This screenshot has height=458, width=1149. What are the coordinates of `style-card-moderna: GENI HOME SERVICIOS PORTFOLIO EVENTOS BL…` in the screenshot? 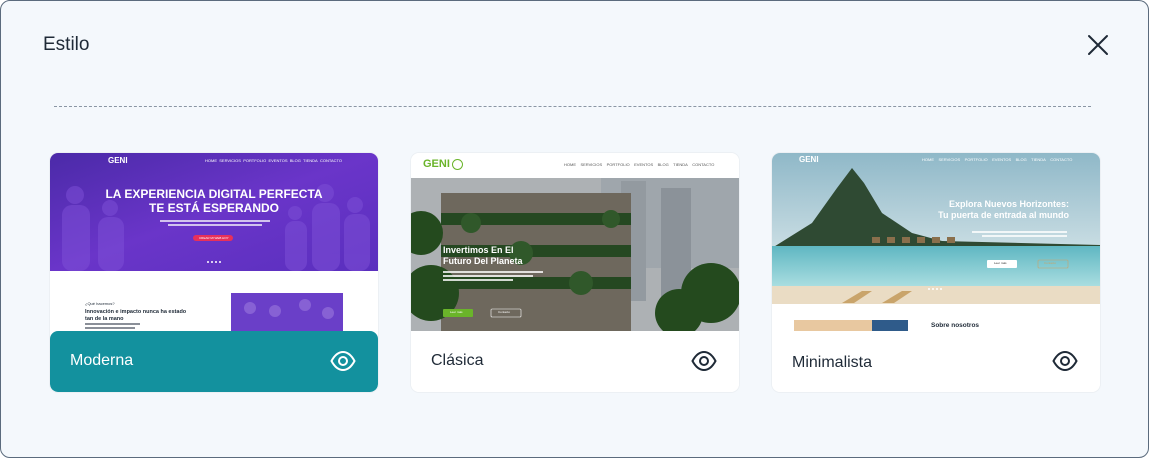 It's located at (214, 272).